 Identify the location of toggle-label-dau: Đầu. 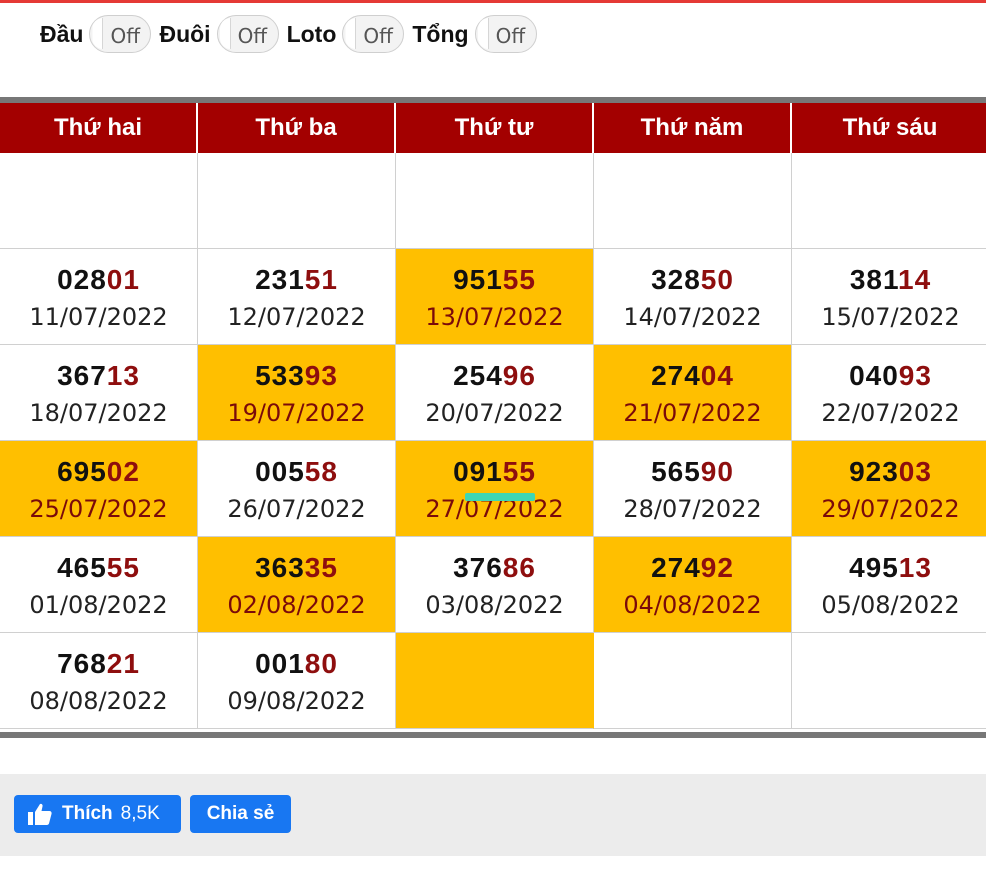
(62, 33).